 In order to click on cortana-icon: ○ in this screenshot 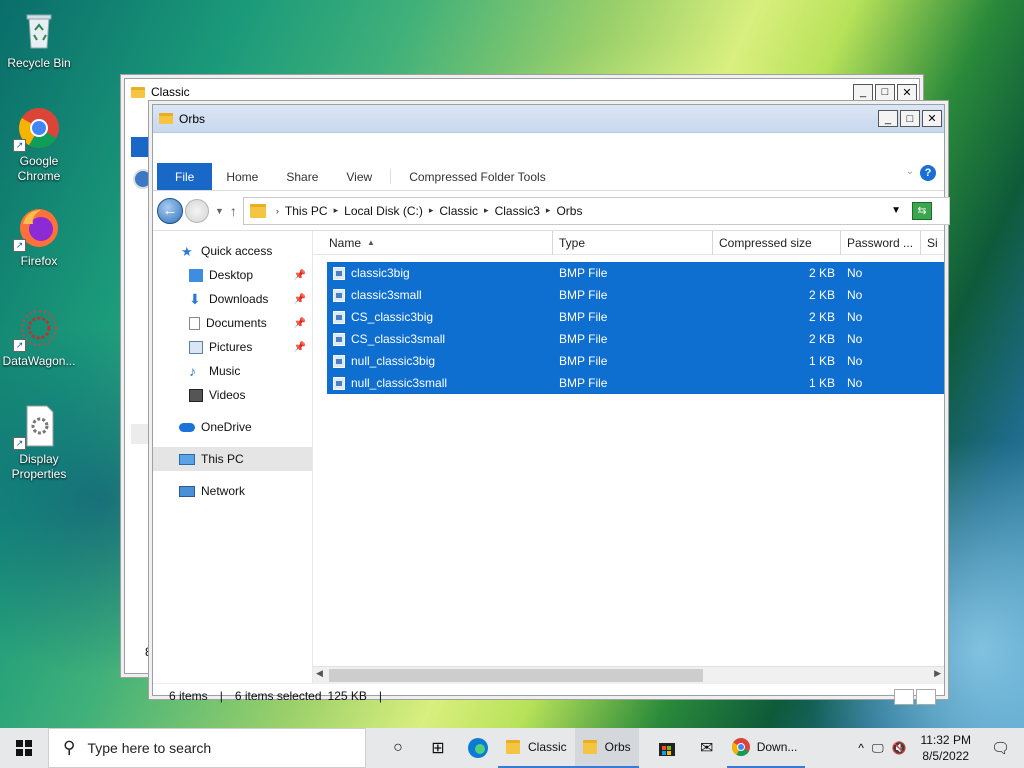, I will do `click(398, 748)`.